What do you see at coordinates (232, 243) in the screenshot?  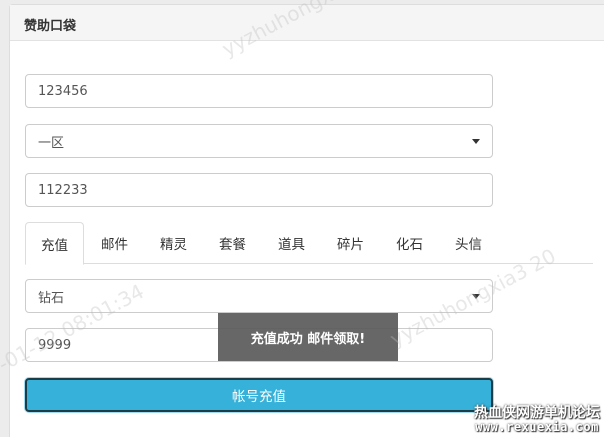 I see `tab-package: 套餐` at bounding box center [232, 243].